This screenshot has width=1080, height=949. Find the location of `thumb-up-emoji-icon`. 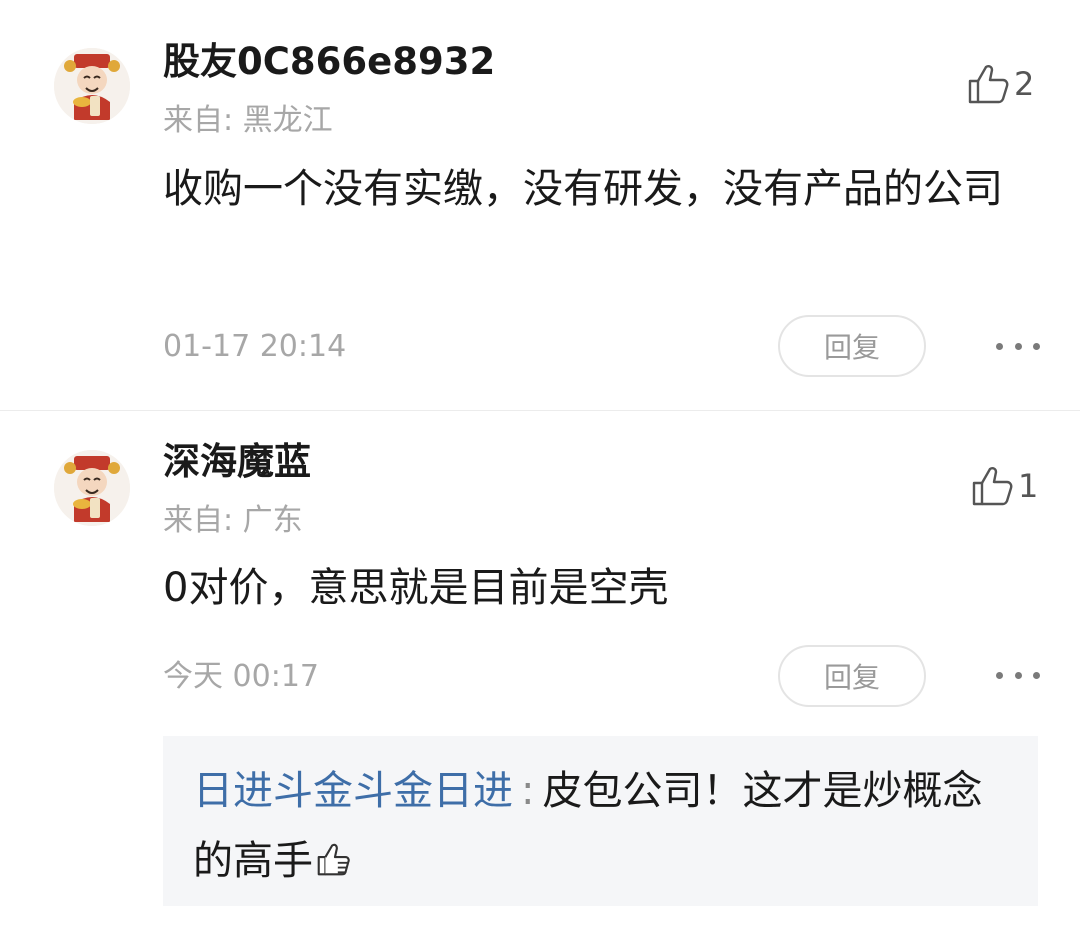

thumb-up-emoji-icon is located at coordinates (333, 859).